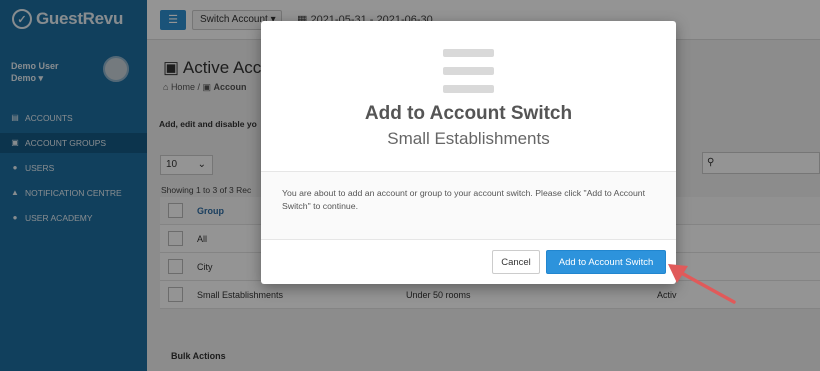  Describe the element at coordinates (468, 113) in the screenshot. I see `dialog-title: Add to Account Switch` at that location.